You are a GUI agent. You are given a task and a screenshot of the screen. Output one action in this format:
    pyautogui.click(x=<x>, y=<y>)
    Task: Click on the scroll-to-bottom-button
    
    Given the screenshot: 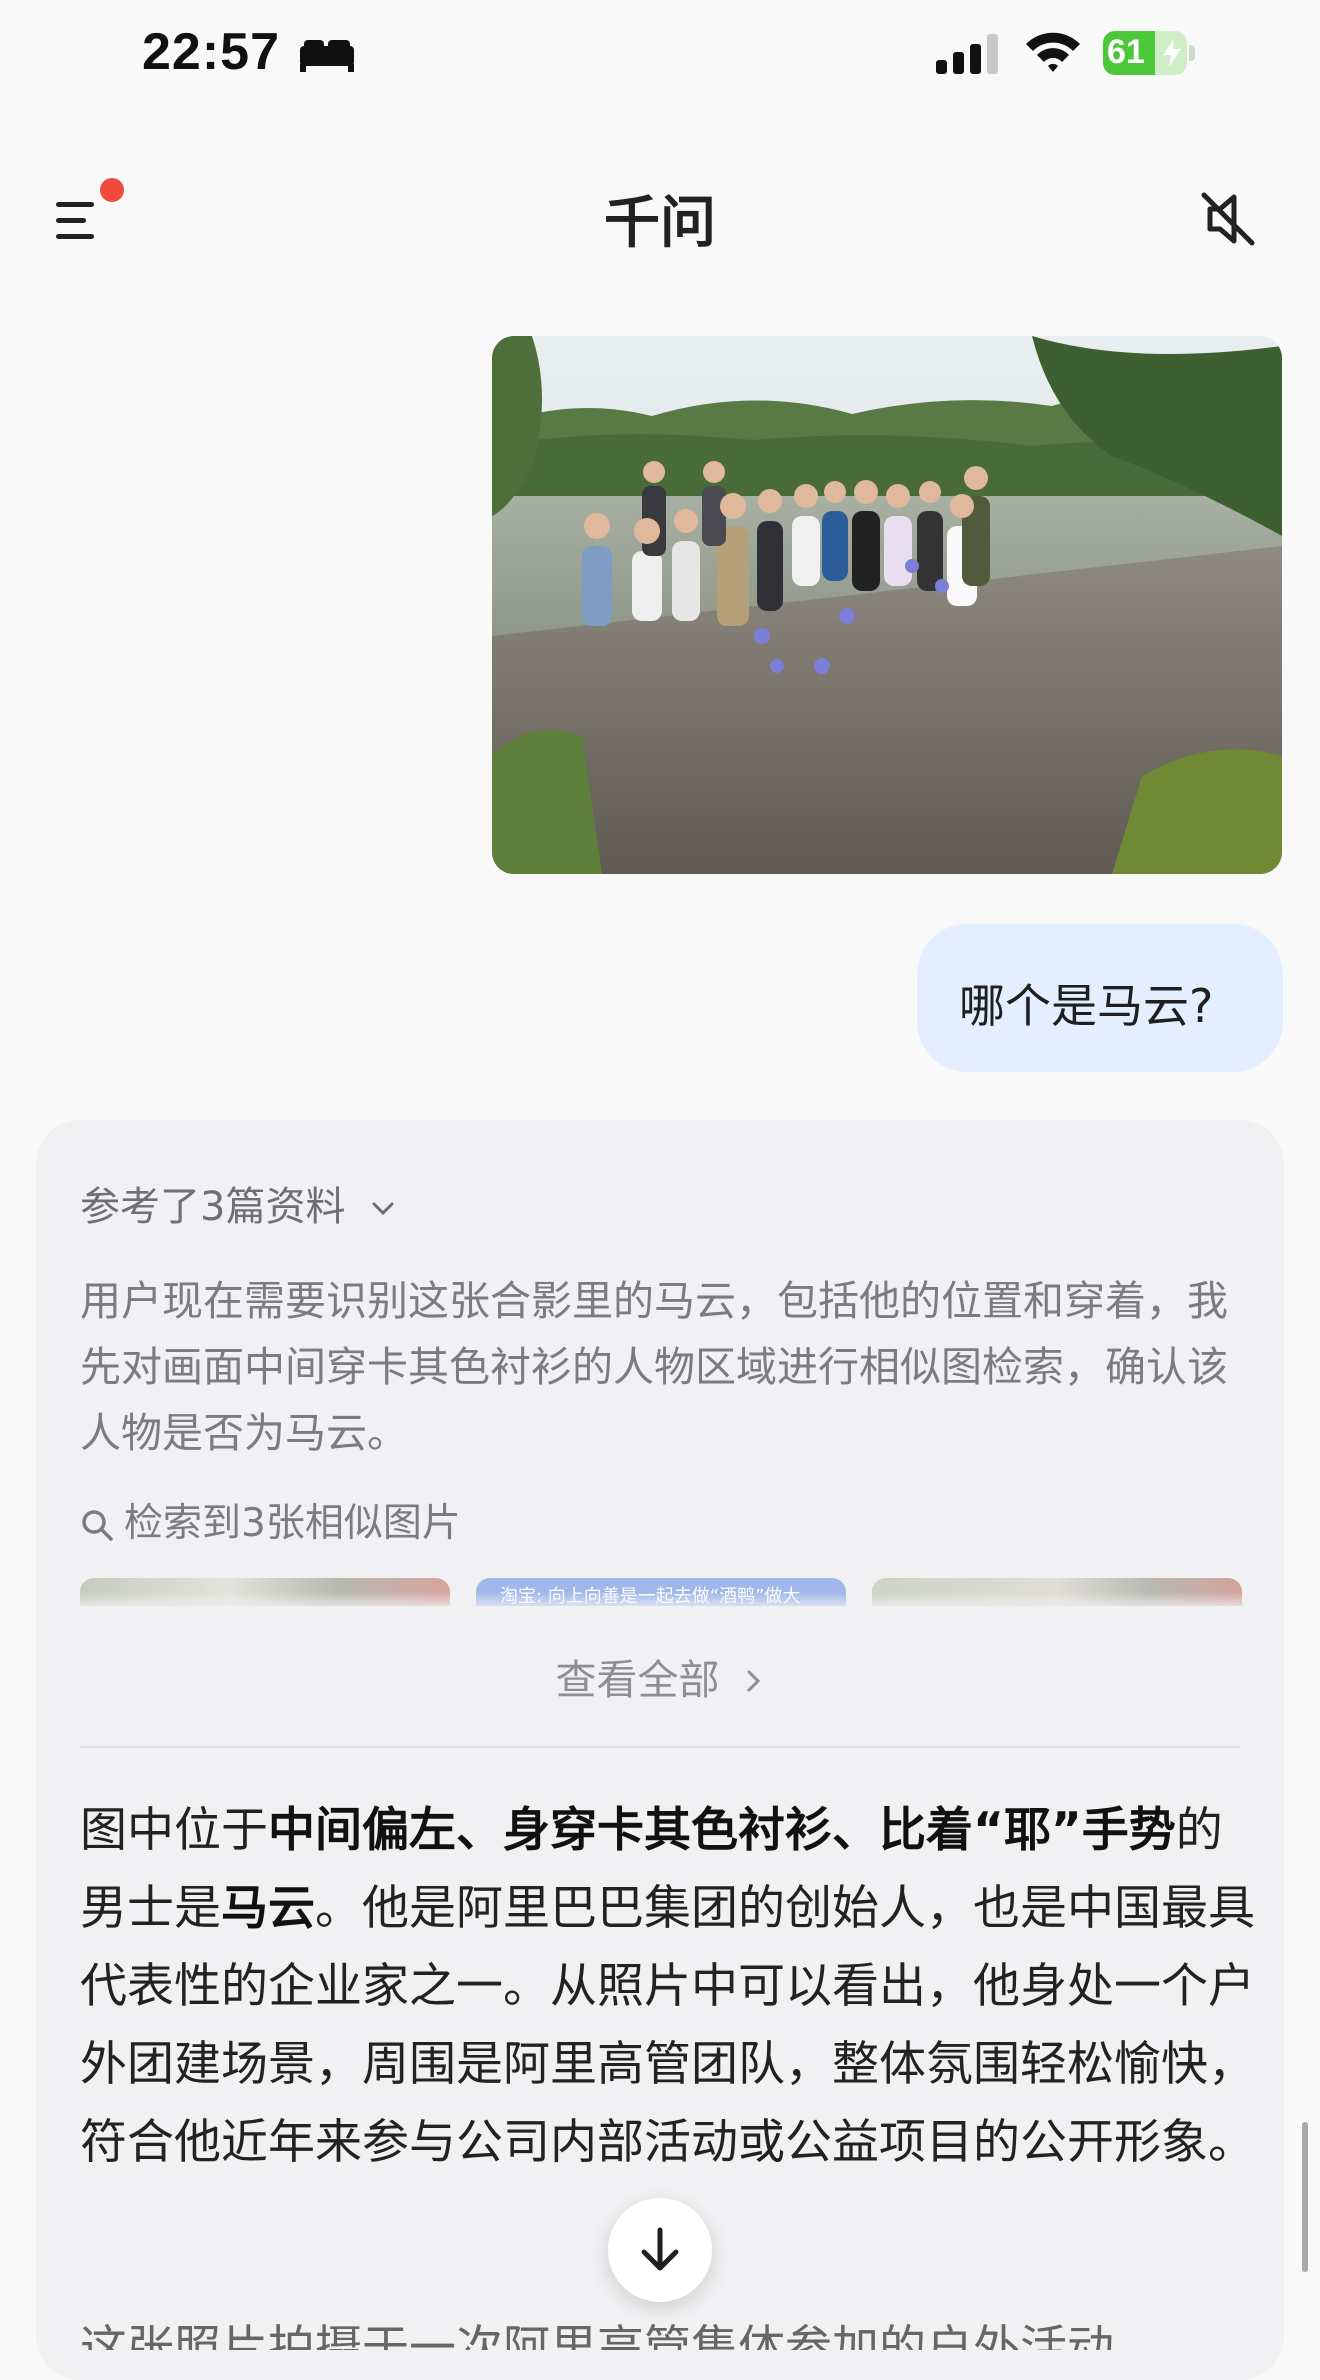 What is the action you would take?
    pyautogui.click(x=660, y=2250)
    